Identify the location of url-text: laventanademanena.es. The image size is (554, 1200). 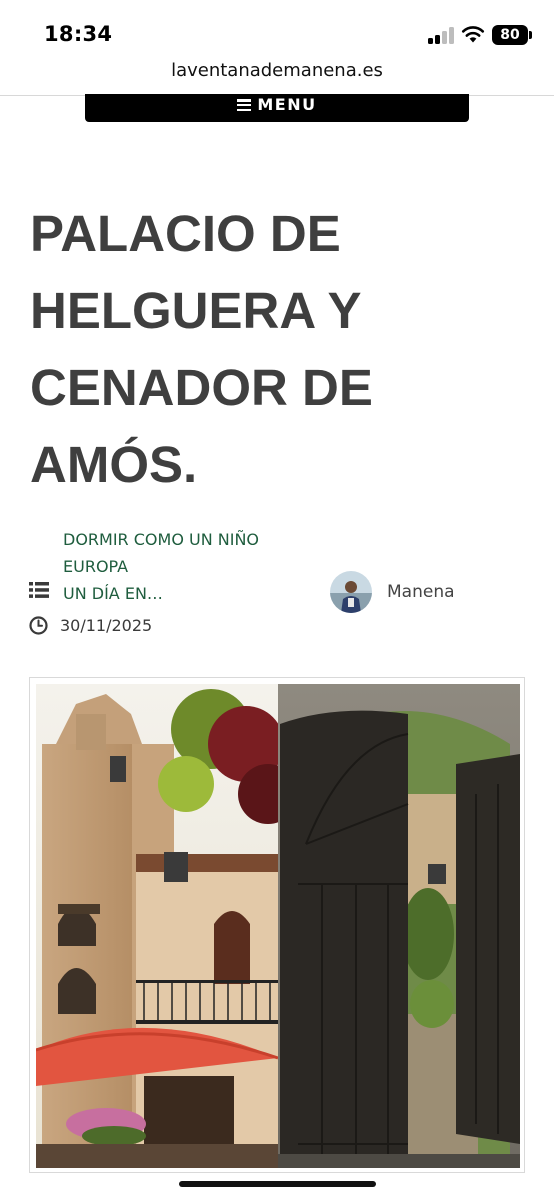
(277, 70).